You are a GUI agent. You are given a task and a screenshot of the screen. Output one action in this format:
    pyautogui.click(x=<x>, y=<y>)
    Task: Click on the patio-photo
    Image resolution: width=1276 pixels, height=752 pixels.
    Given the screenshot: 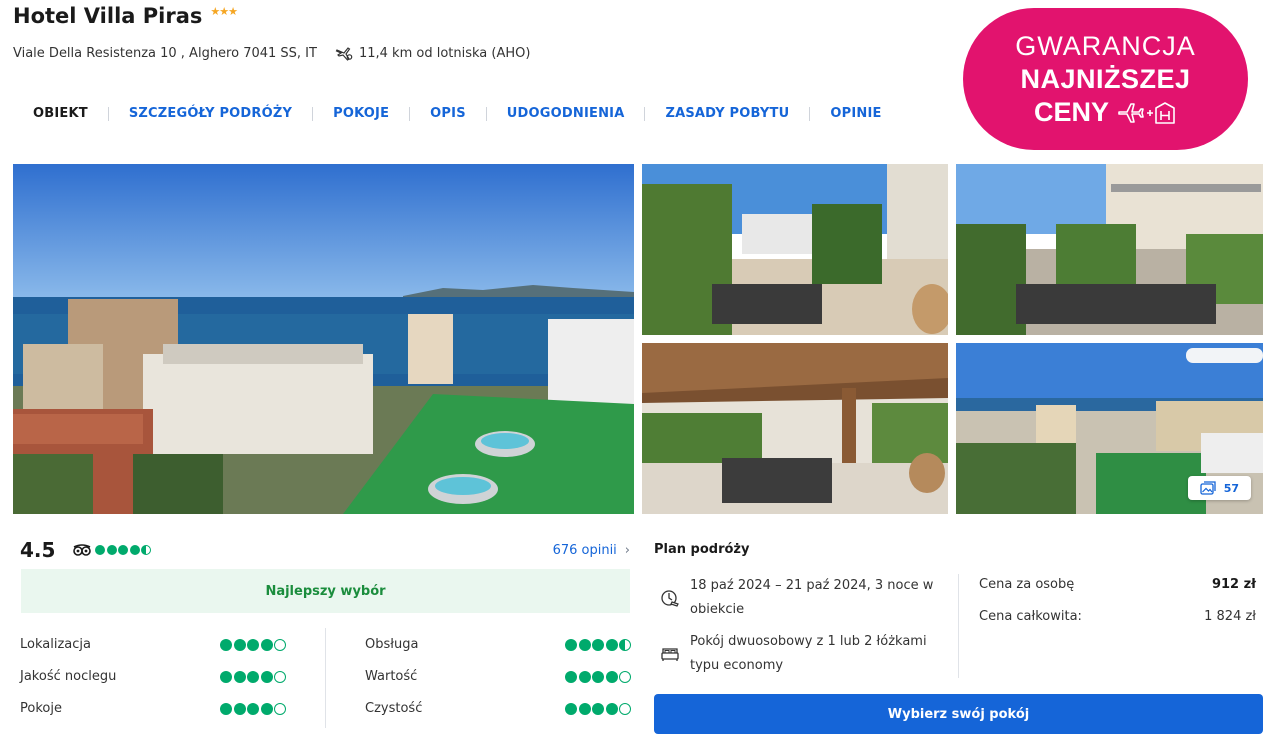 What is the action you would take?
    pyautogui.click(x=795, y=428)
    